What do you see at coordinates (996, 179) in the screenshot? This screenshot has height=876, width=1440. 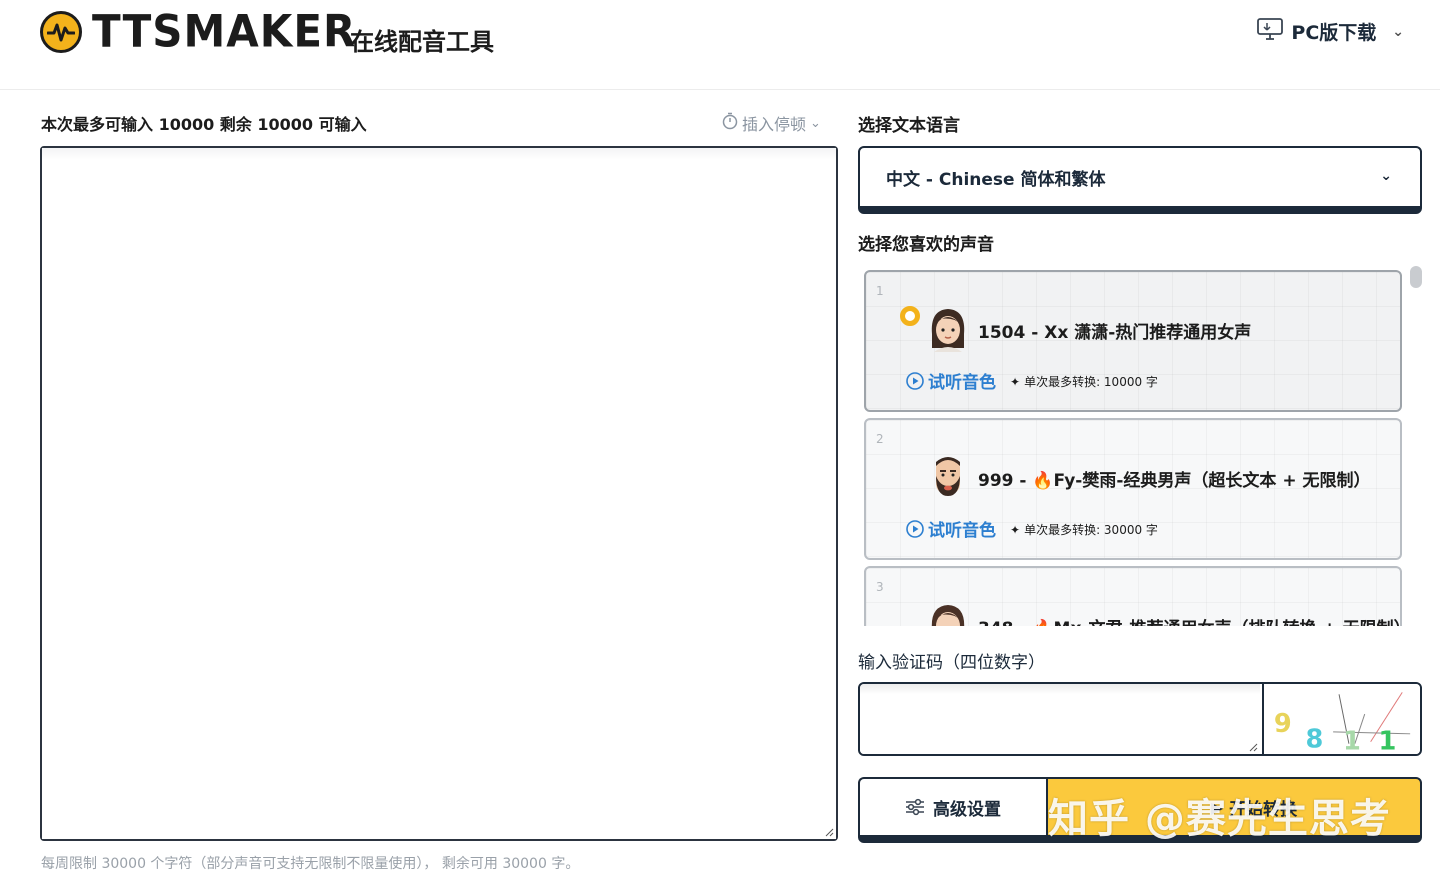 I see `language-selected-value: 中文 - Chinese 简体和繁体` at bounding box center [996, 179].